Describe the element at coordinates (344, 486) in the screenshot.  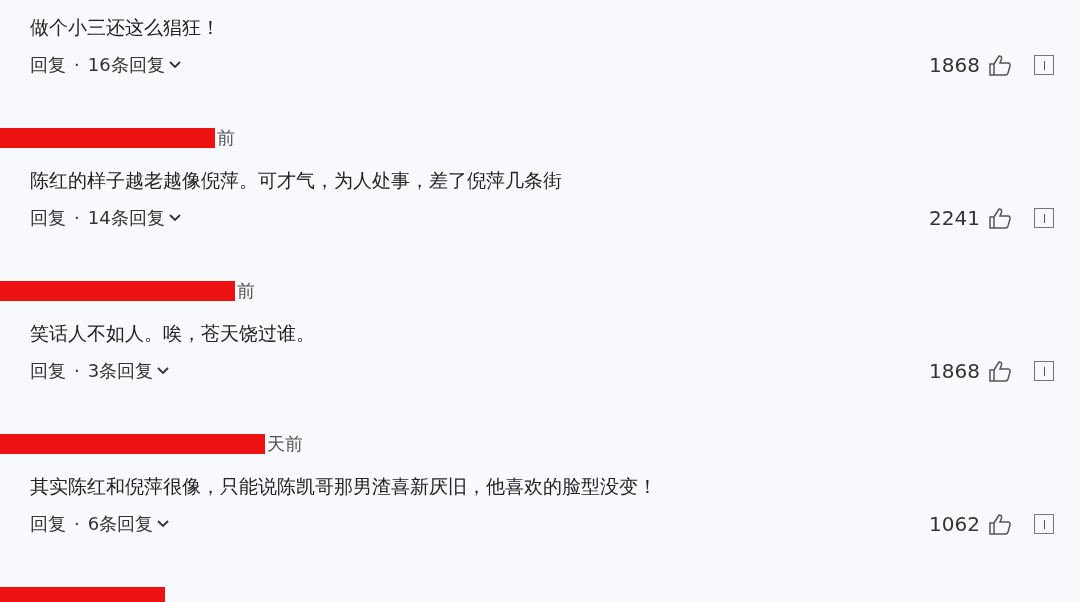
I see `comment-text: 其实陈红和倪萍很像，只能说陈凯哥那男渣喜新厌旧，他喜欢的脸型没变！` at that location.